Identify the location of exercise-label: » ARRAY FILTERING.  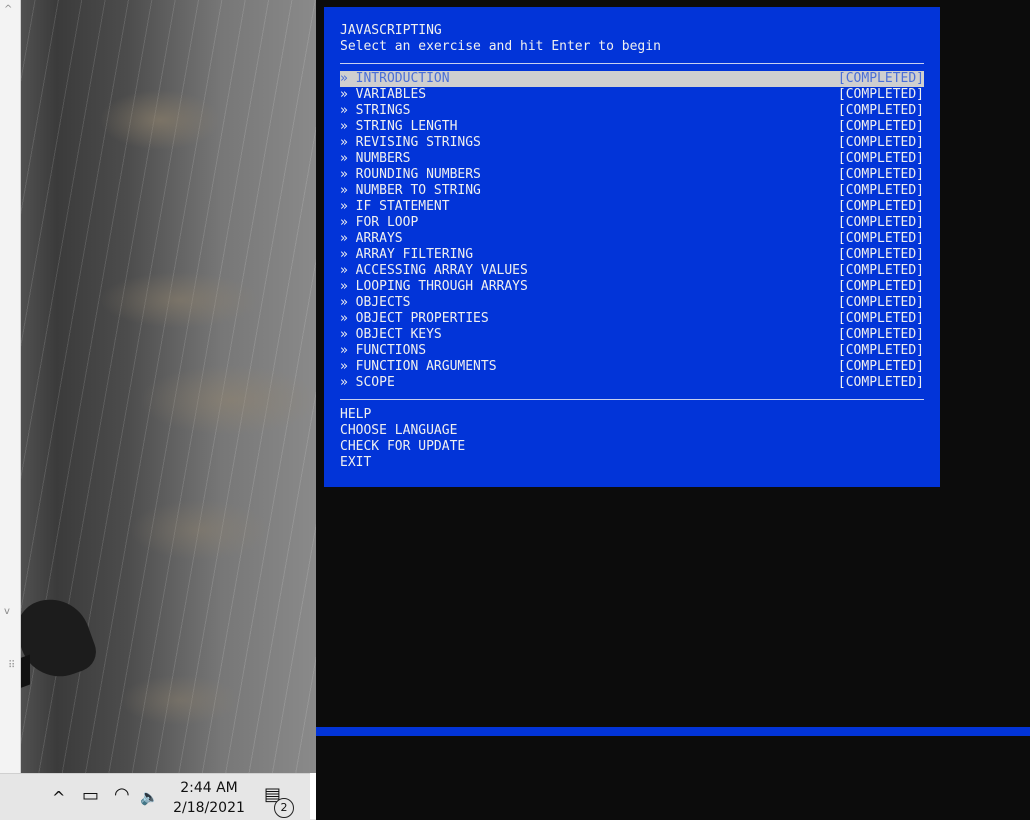
(407, 254).